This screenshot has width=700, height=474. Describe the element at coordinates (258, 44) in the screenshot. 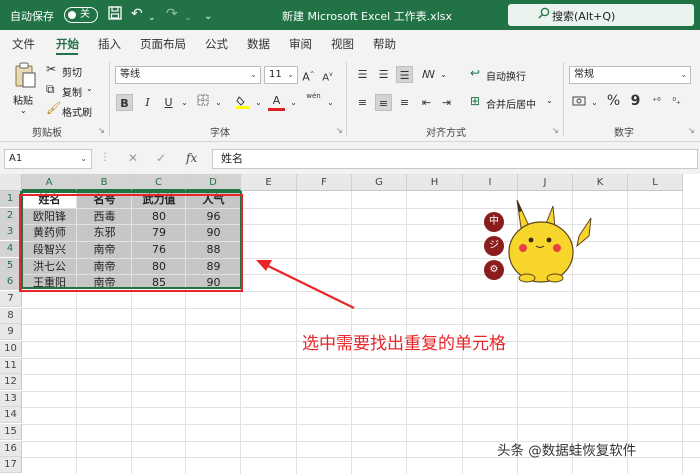

I see `tab-data: 数据` at that location.